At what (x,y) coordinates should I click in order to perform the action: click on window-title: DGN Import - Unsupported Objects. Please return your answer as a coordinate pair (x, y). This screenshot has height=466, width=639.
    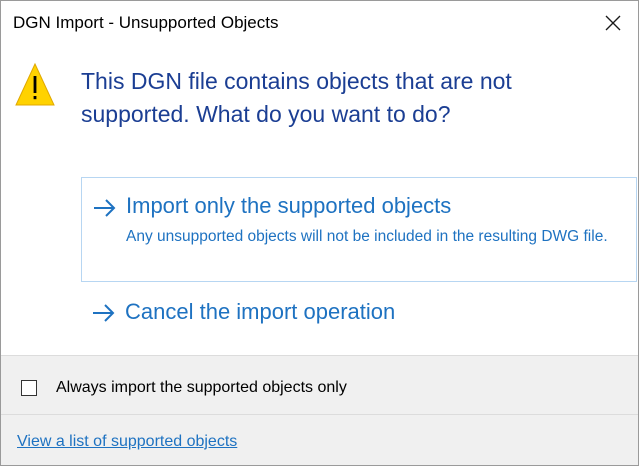
    Looking at the image, I should click on (146, 22).